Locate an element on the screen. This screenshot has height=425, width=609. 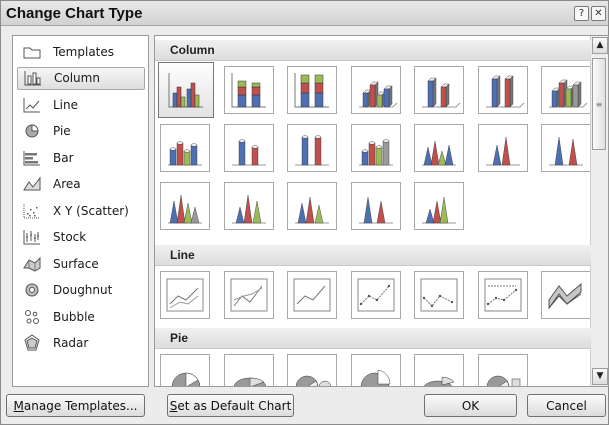
chart-type-item-stock: Stock is located at coordinates (81, 237).